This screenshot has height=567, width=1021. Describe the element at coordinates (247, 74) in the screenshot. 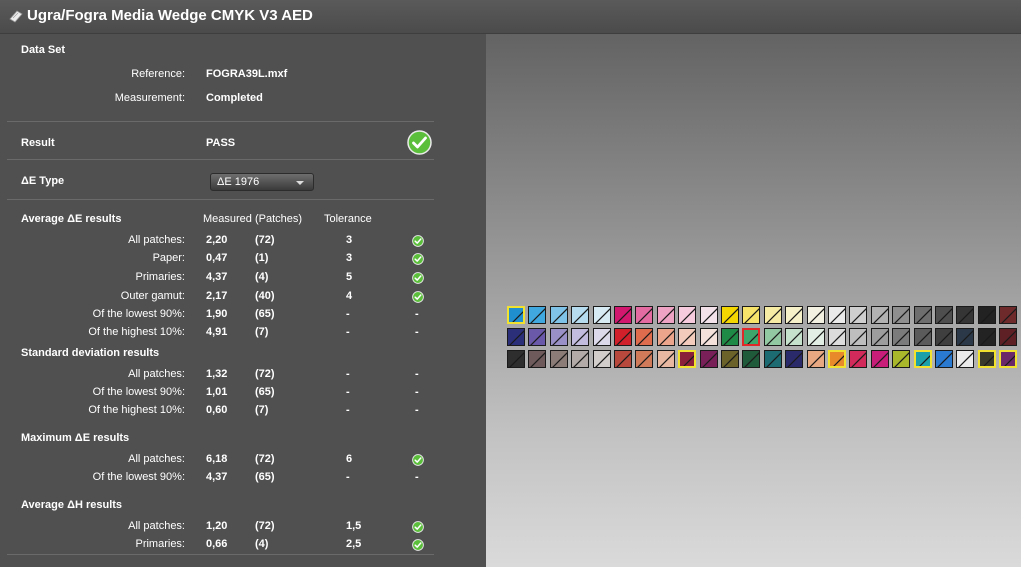

I see `reference-value: FOGRA39L.mxf` at that location.